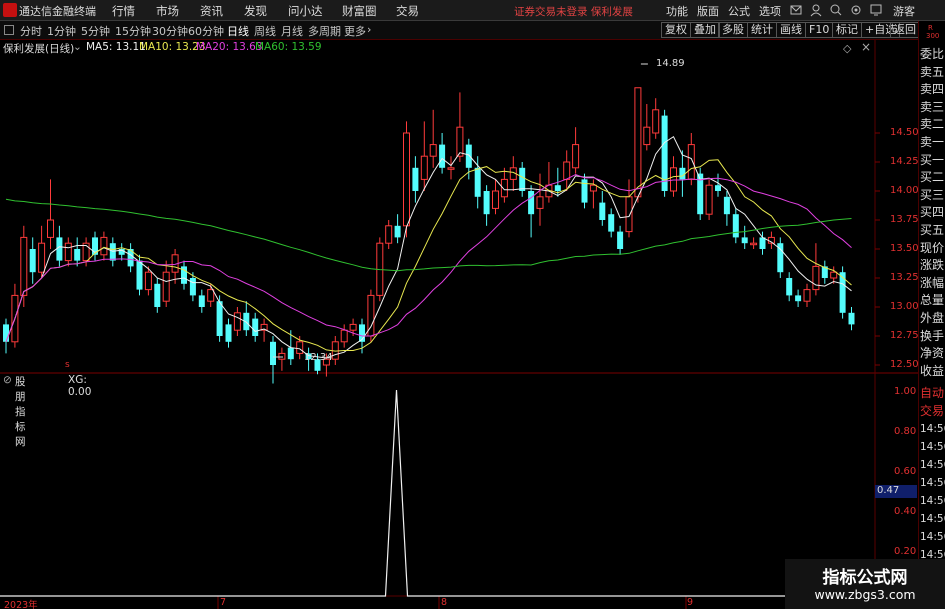  I want to click on side-label: 卖一, so click(932, 142).